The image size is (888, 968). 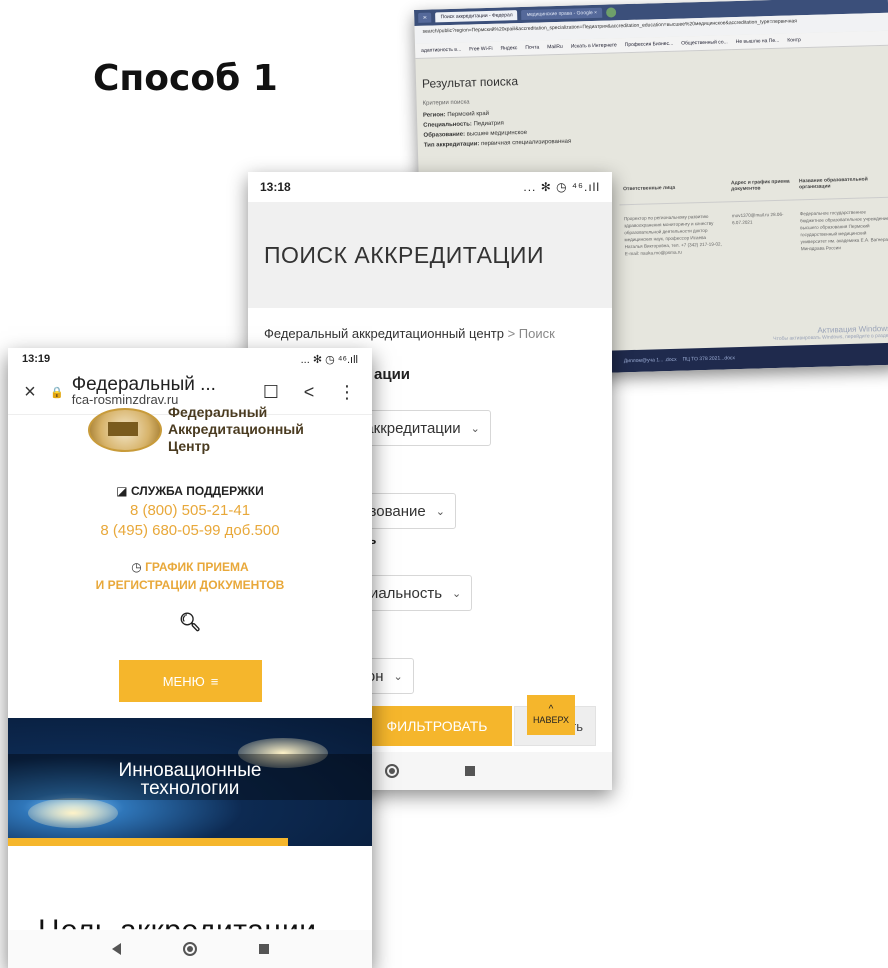 I want to click on status-time: 13:18, so click(x=275, y=187).